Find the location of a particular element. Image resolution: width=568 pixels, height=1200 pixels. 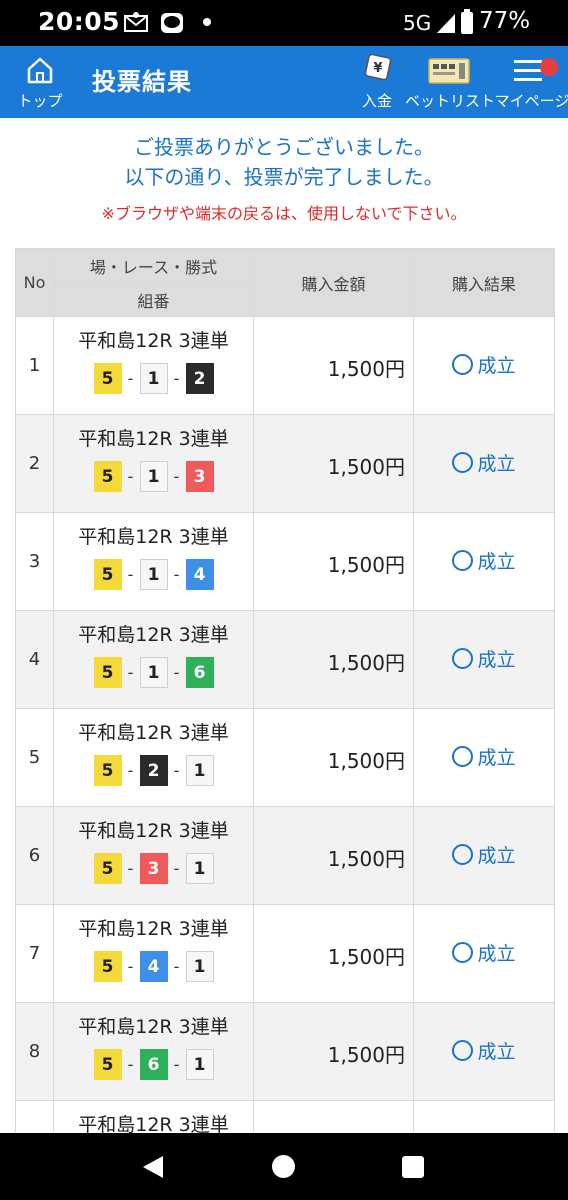

menu-icon is located at coordinates (528, 70).